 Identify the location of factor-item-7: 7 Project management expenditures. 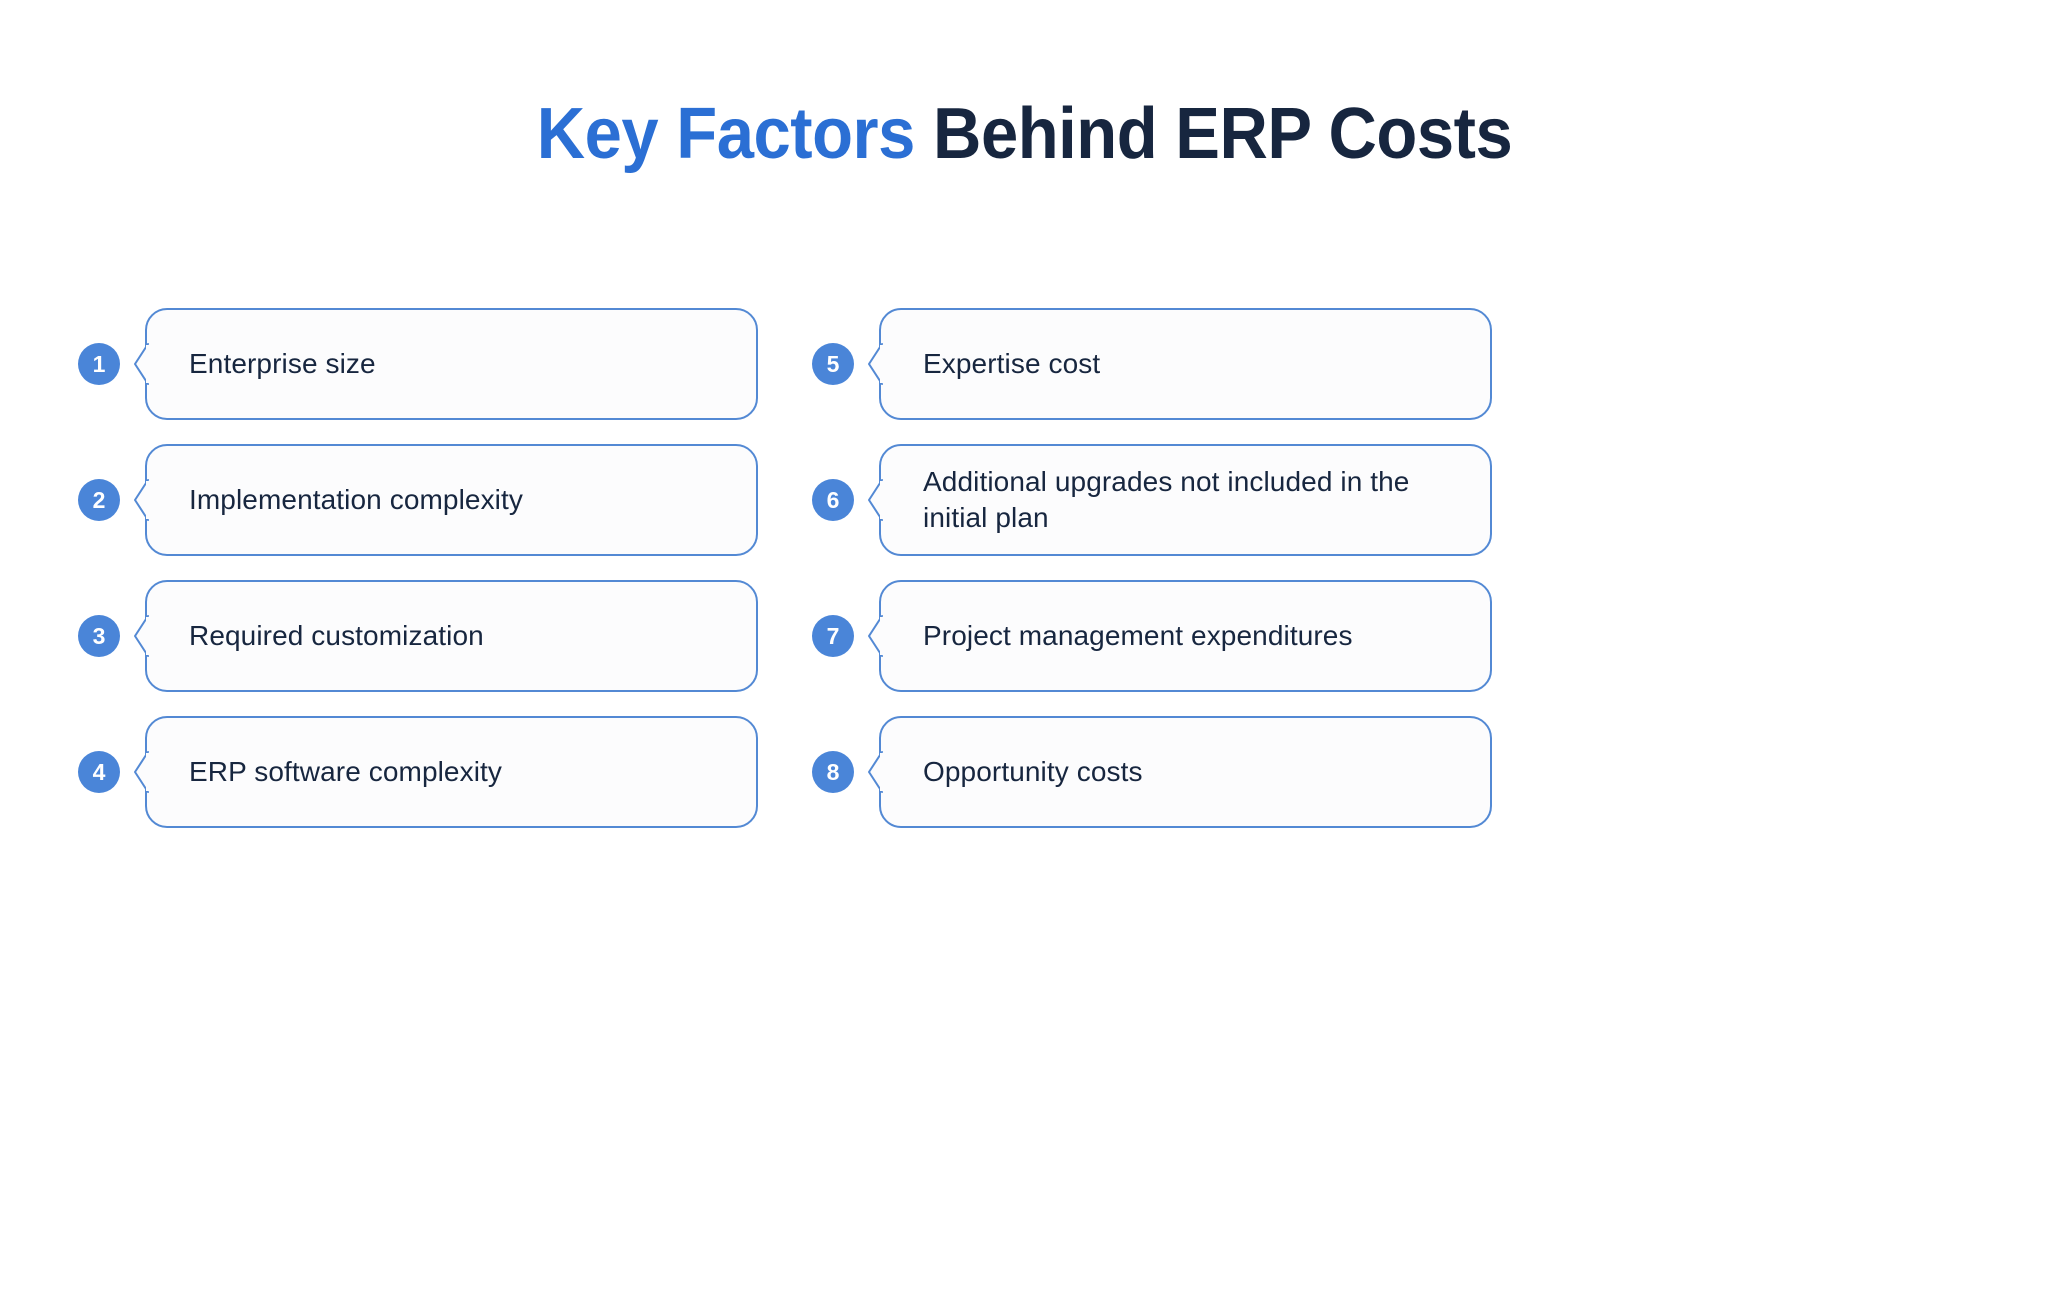
(1152, 636).